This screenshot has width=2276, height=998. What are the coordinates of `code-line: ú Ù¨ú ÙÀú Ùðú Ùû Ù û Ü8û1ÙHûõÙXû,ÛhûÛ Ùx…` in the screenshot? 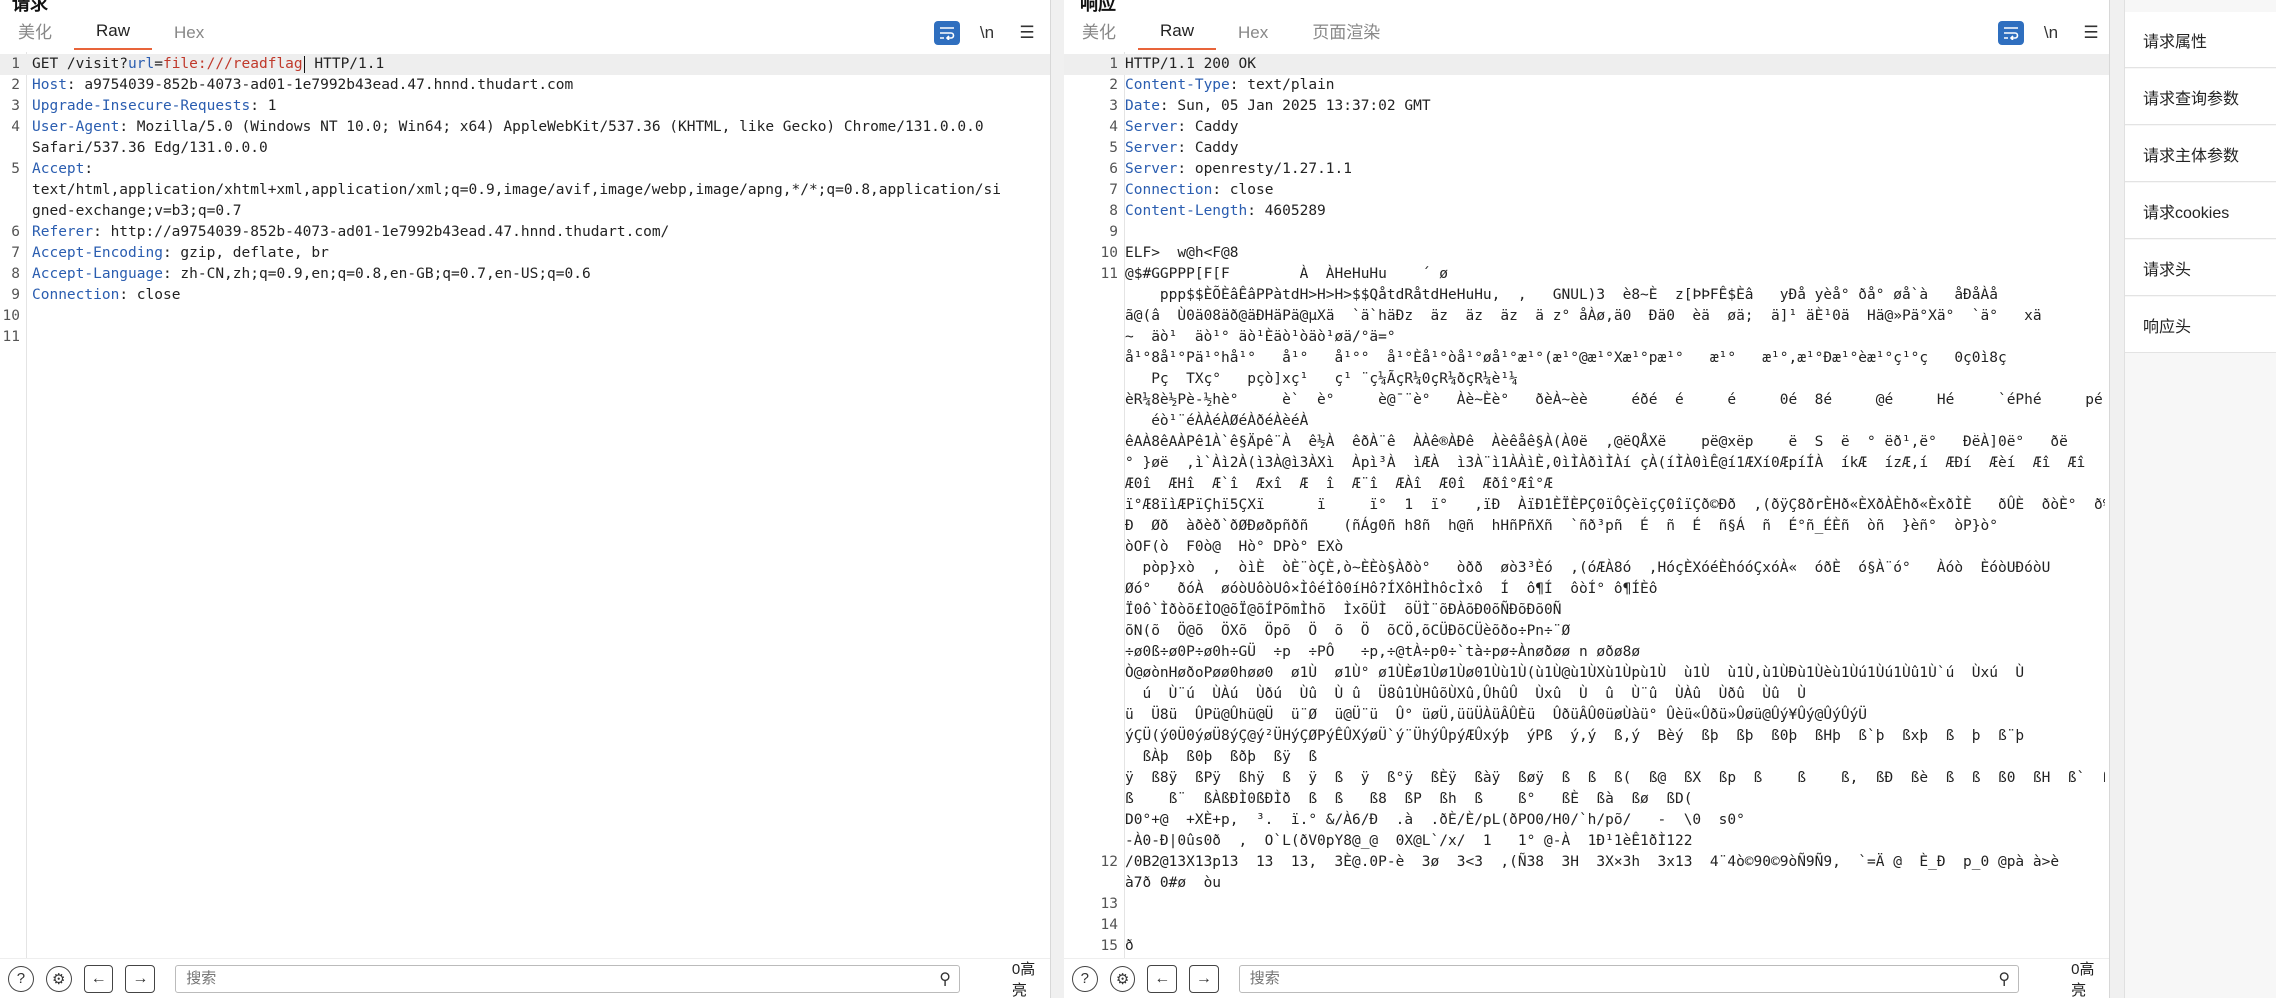 It's located at (1586, 694).